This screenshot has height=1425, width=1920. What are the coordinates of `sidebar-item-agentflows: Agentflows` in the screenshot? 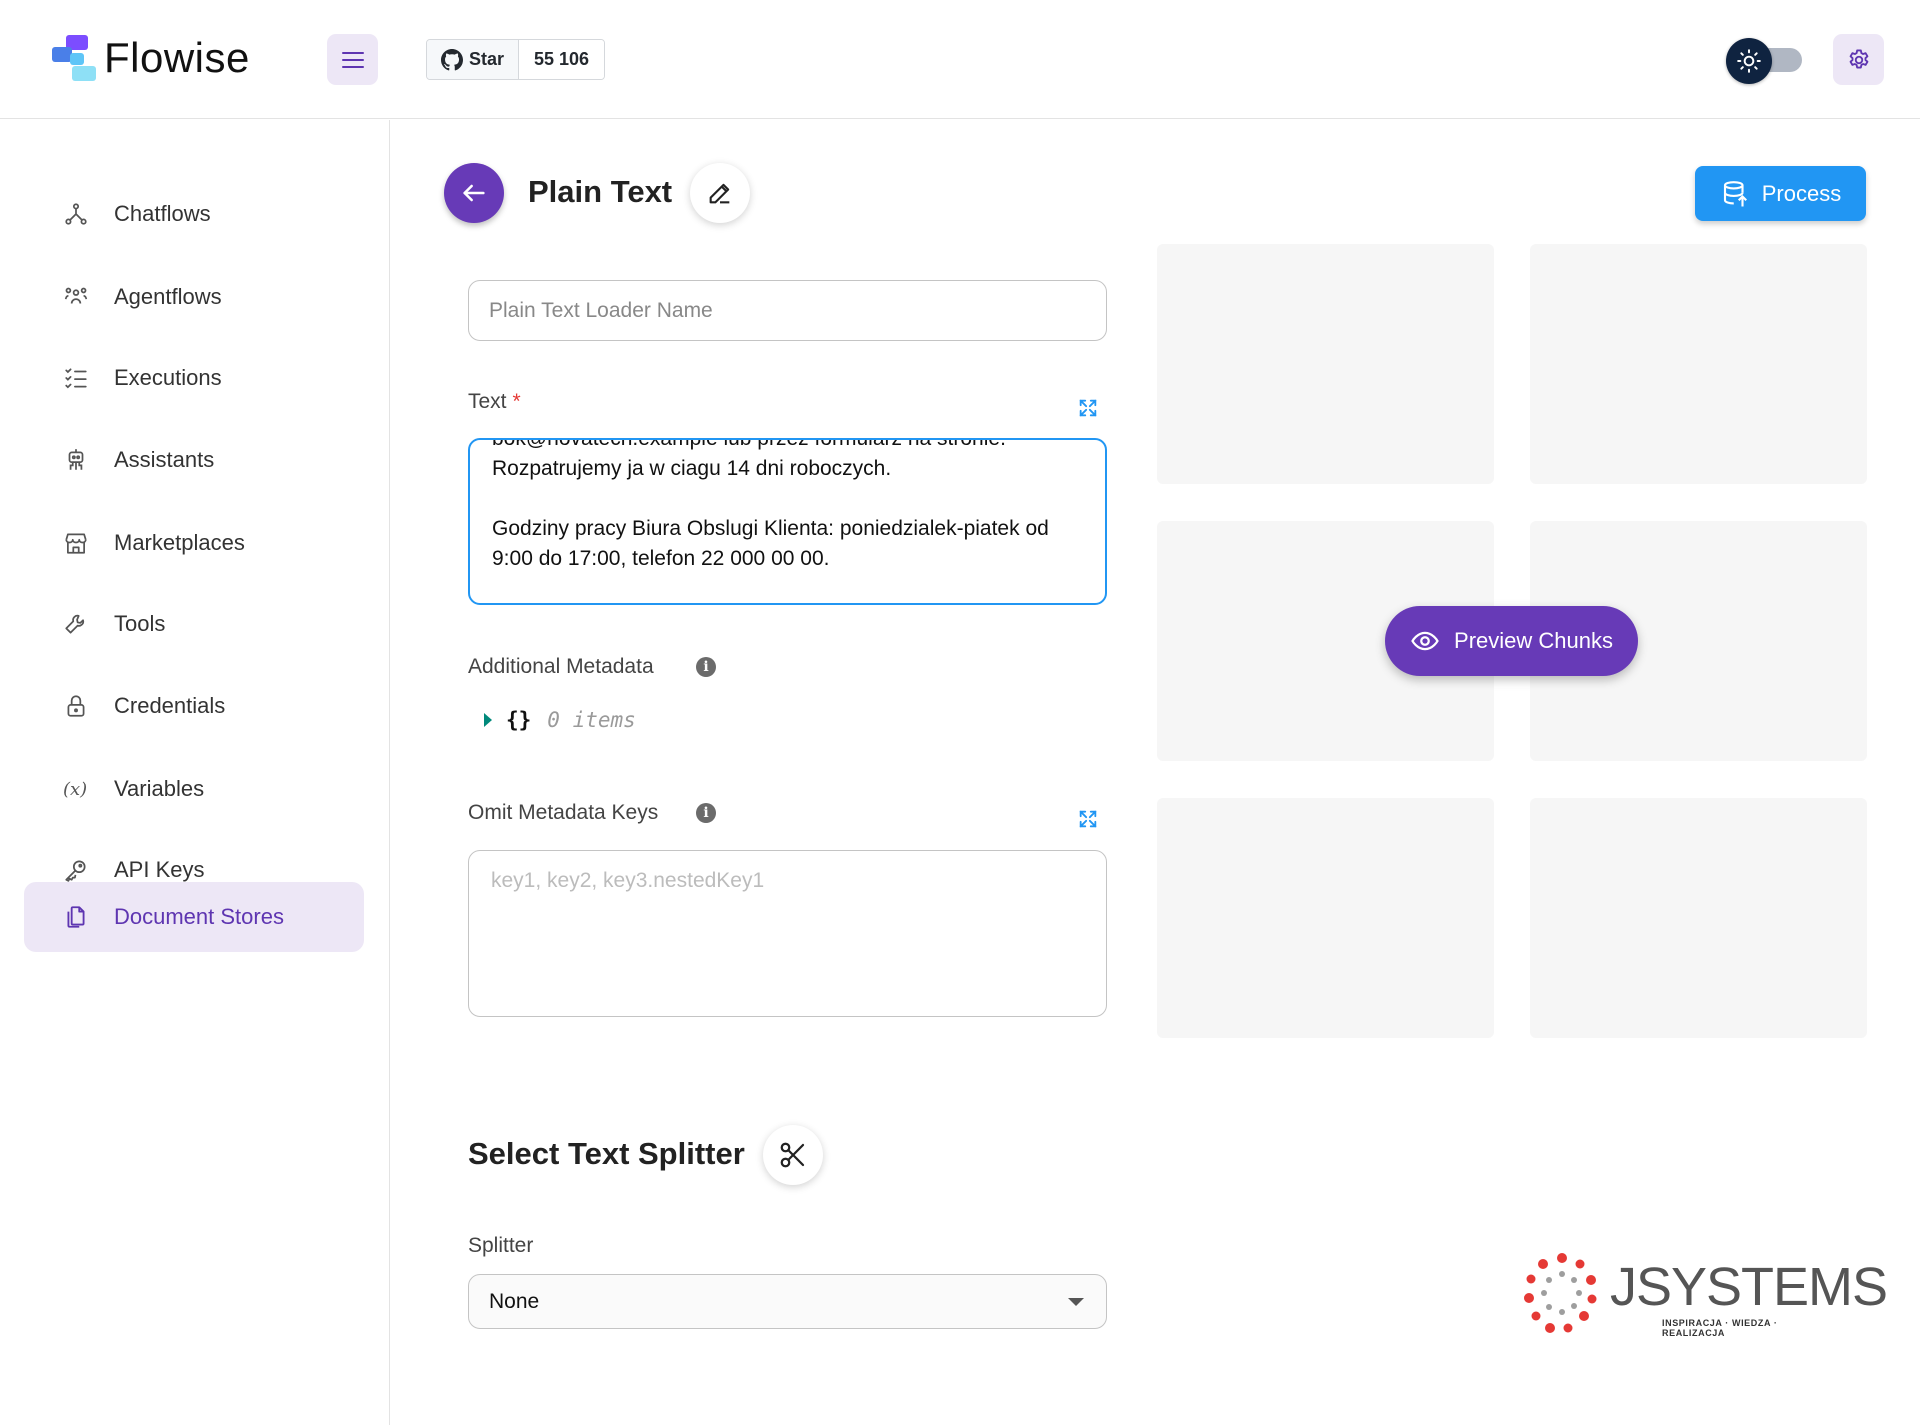 It's located at (194, 297).